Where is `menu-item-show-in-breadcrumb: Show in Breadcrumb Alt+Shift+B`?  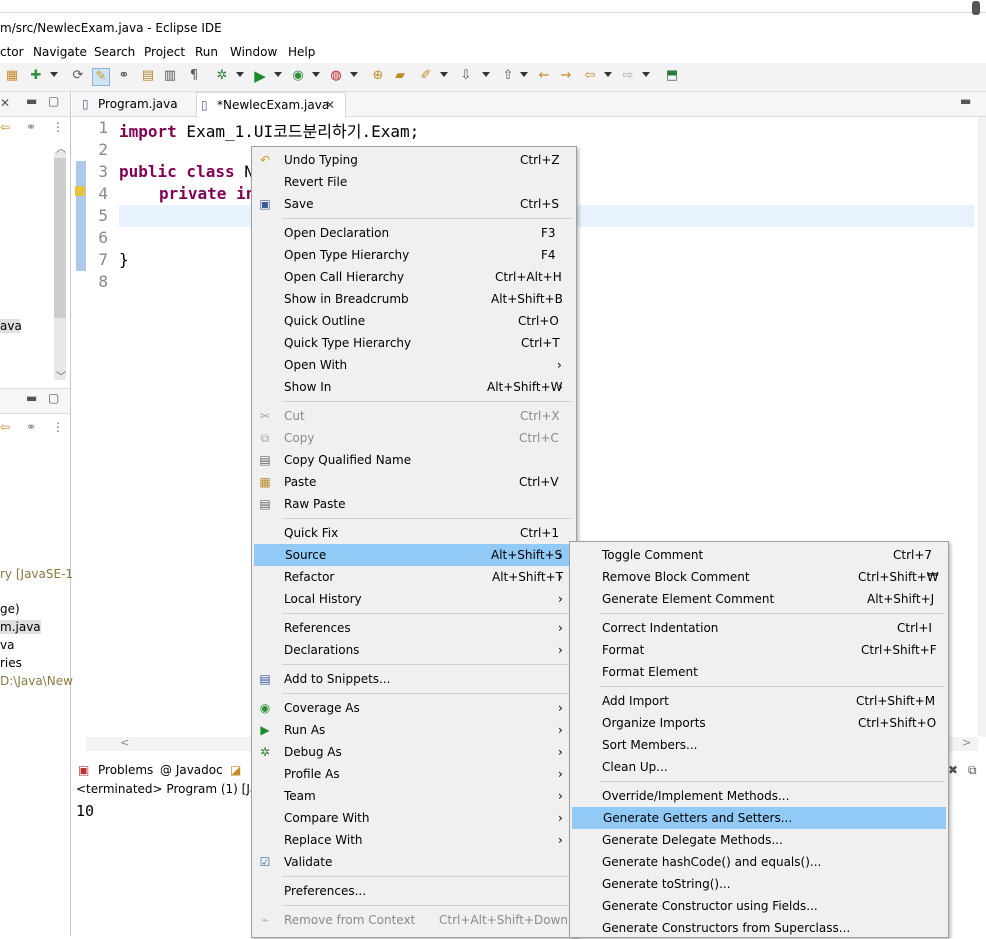 menu-item-show-in-breadcrumb: Show in Breadcrumb Alt+Shift+B is located at coordinates (414, 299).